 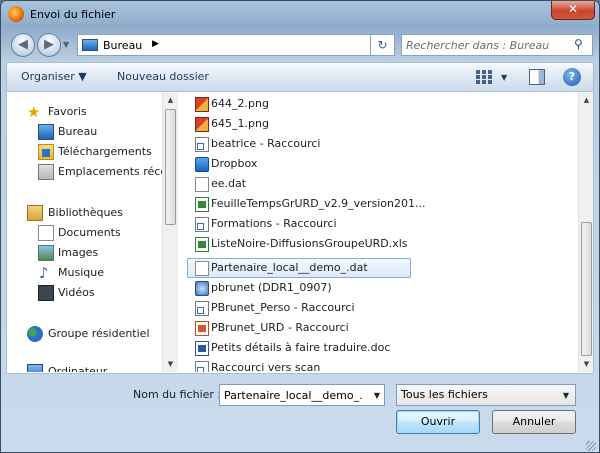 I want to click on organize-button: Organiser ▼, so click(x=54, y=78).